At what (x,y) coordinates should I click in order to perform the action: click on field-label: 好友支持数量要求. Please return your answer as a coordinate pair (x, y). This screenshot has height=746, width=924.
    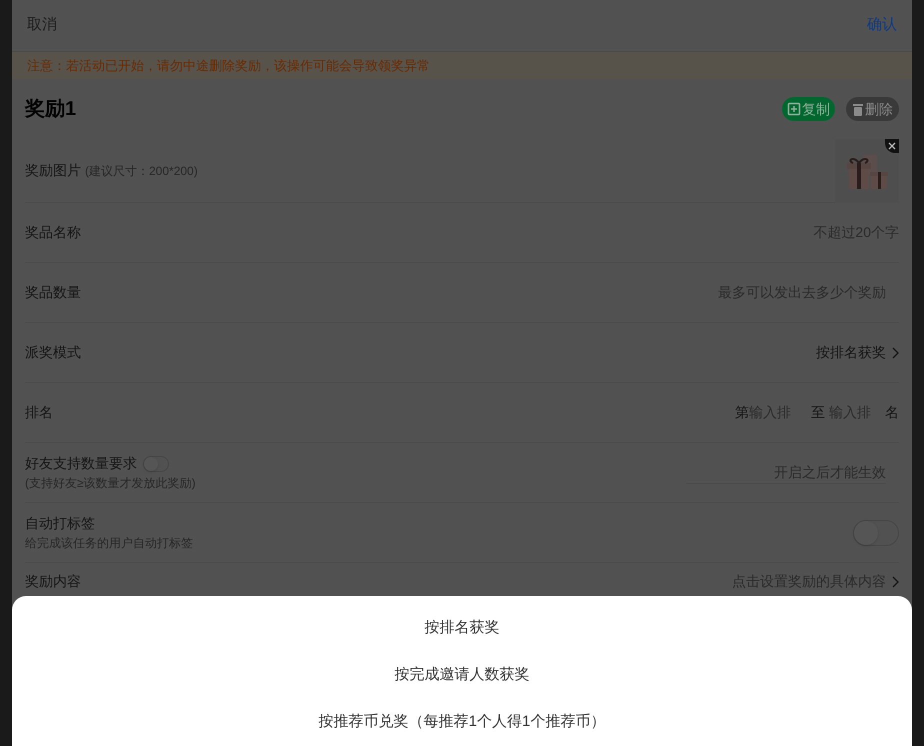
    Looking at the image, I should click on (81, 463).